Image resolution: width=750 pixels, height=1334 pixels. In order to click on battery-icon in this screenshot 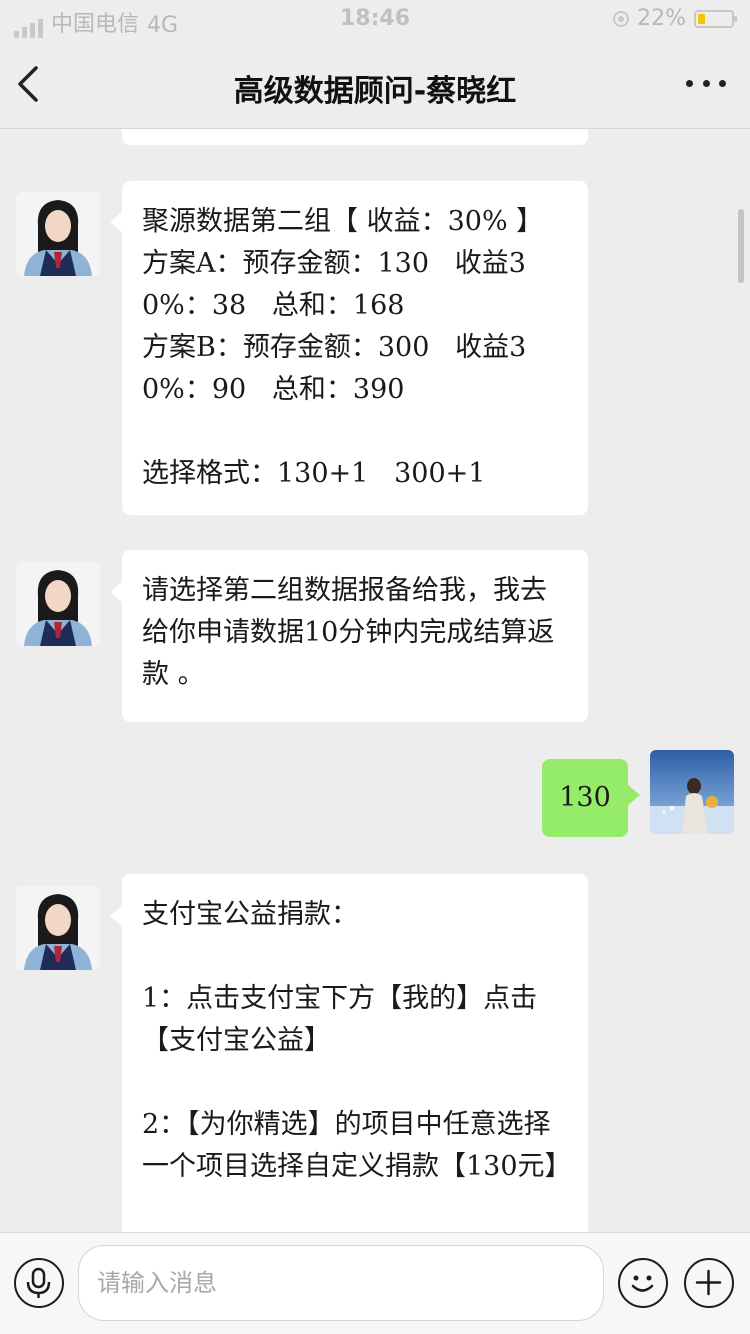, I will do `click(715, 18)`.